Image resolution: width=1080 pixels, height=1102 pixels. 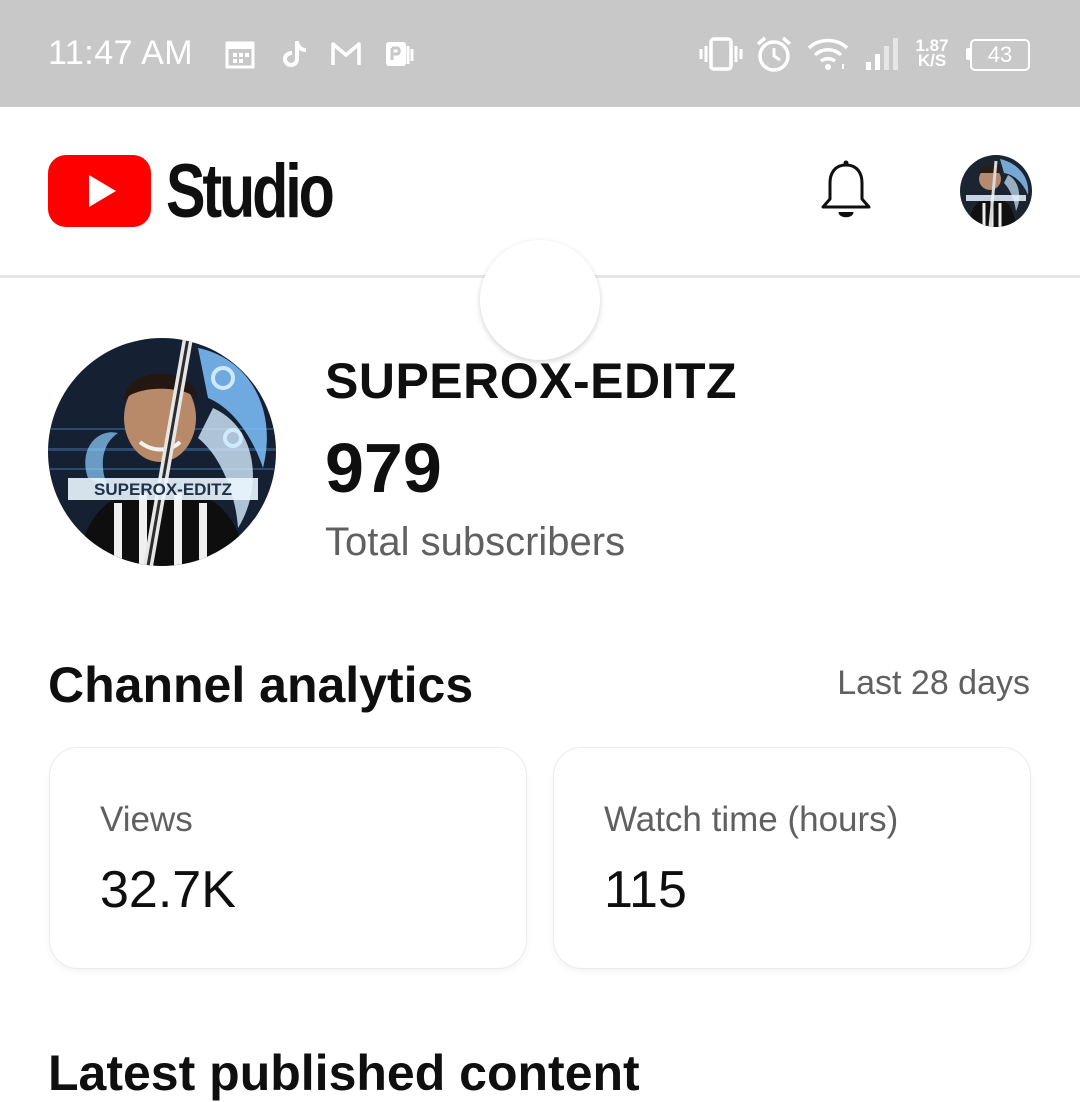 What do you see at coordinates (828, 54) in the screenshot?
I see `wifi-icon` at bounding box center [828, 54].